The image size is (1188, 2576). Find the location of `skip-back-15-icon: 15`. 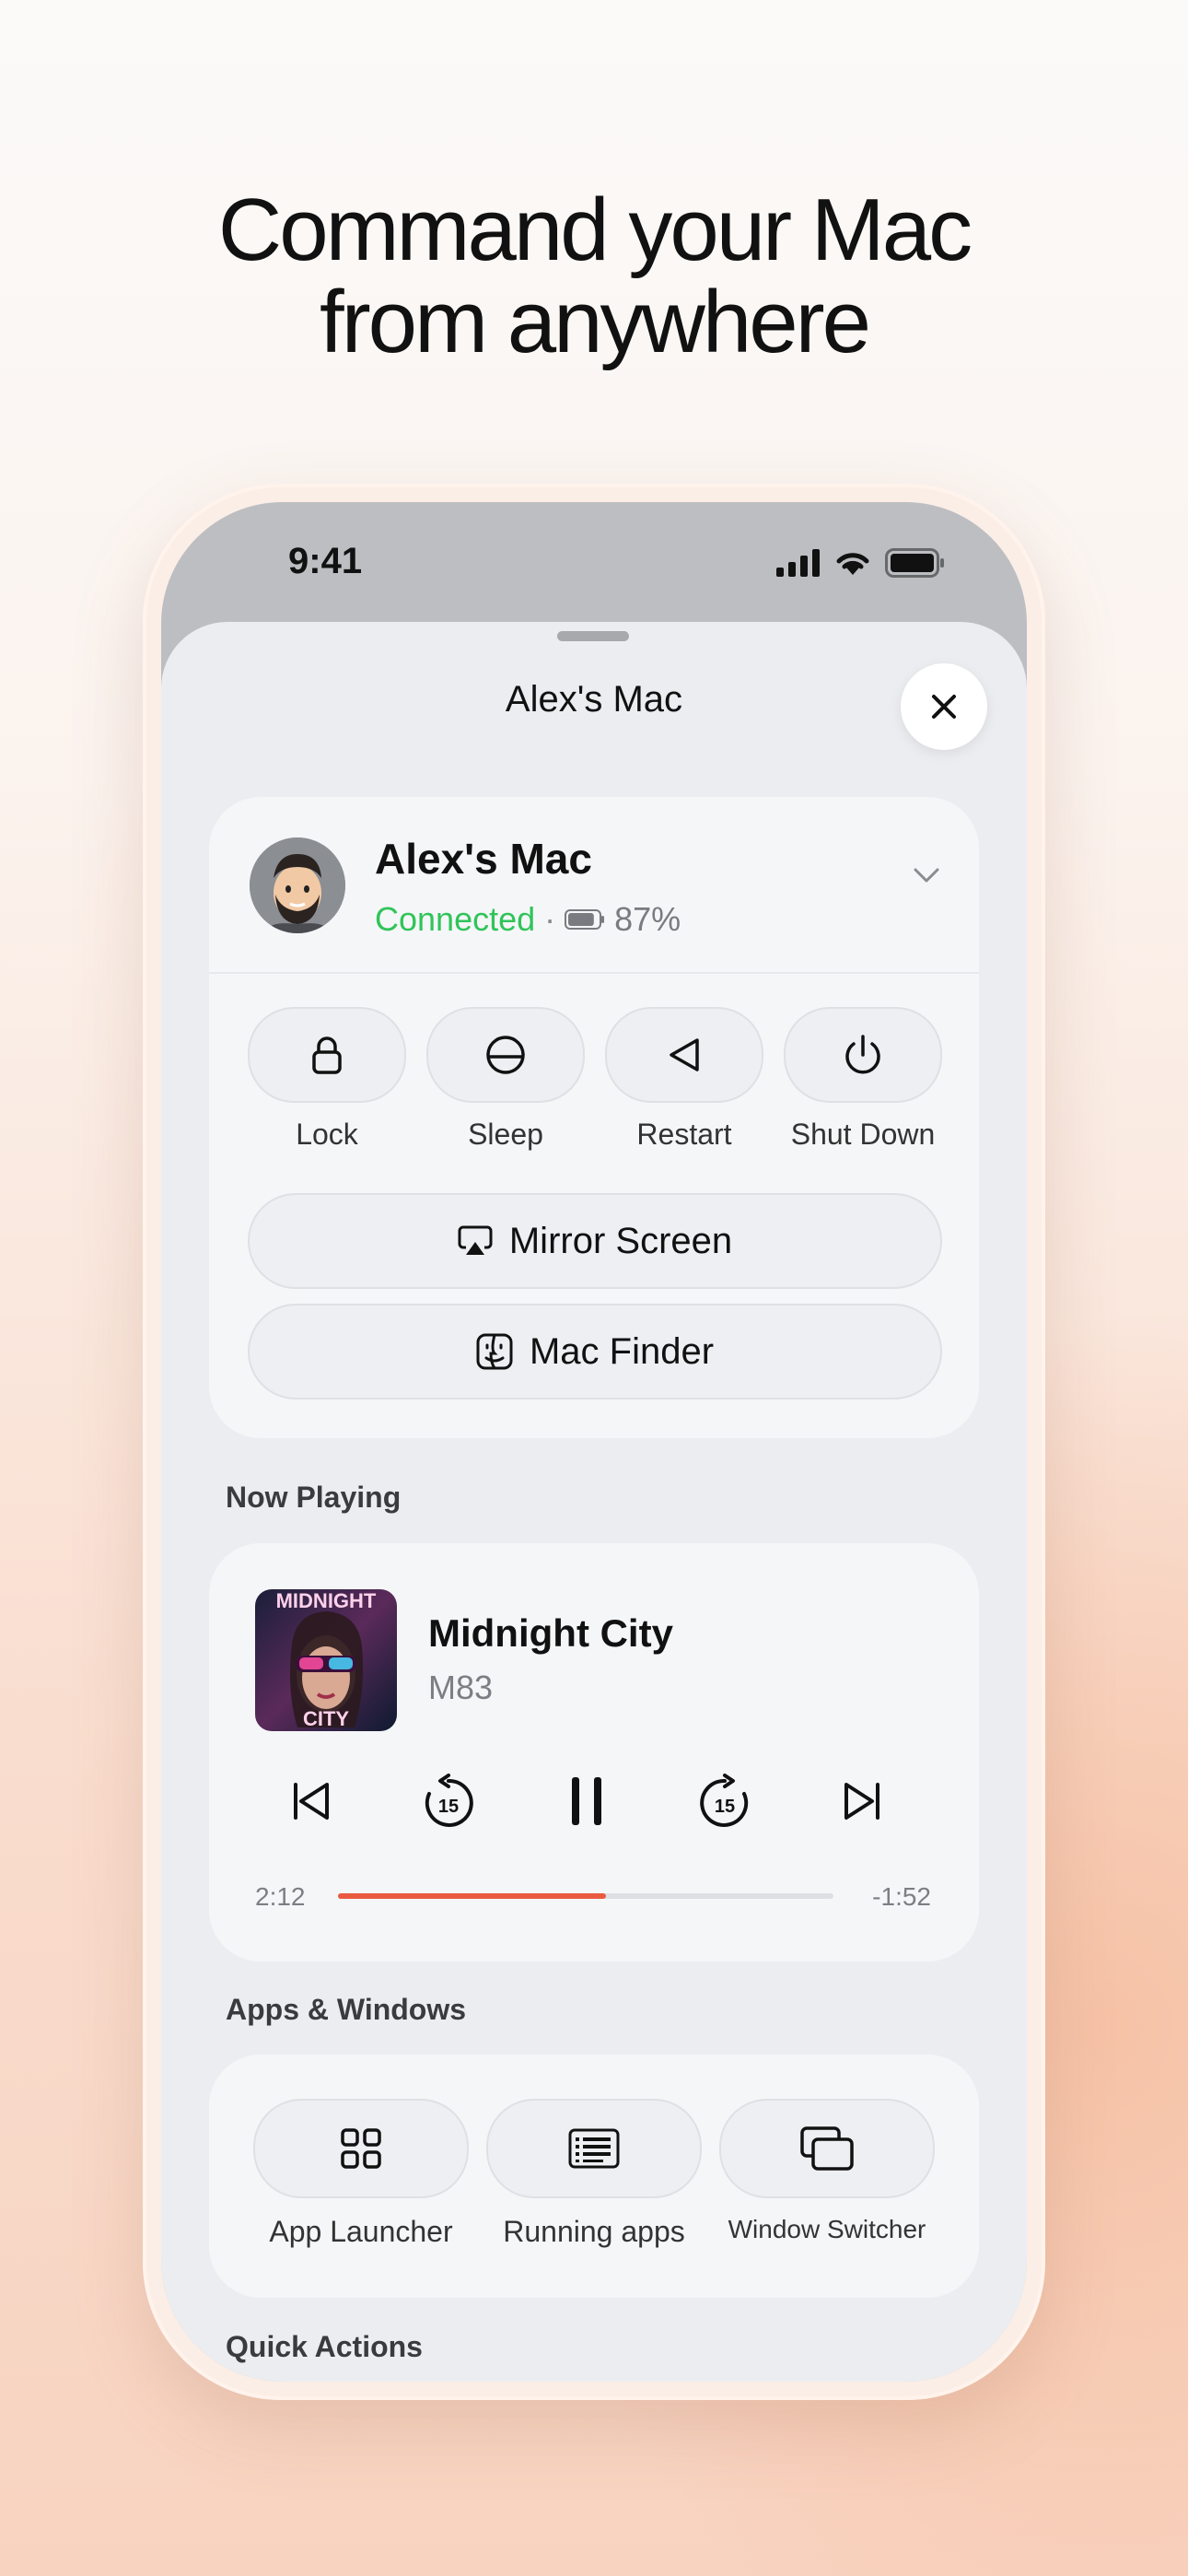

skip-back-15-icon: 15 is located at coordinates (449, 1800).